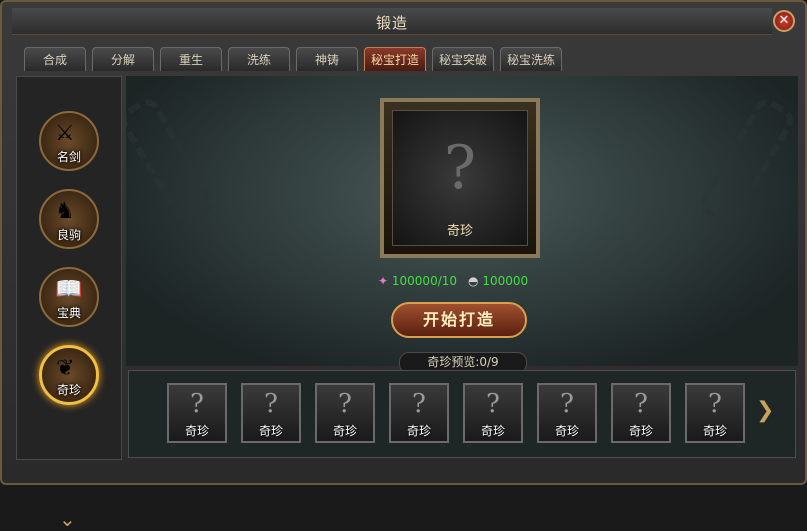  Describe the element at coordinates (459, 231) in the screenshot. I see `frame-label: 奇珍` at that location.